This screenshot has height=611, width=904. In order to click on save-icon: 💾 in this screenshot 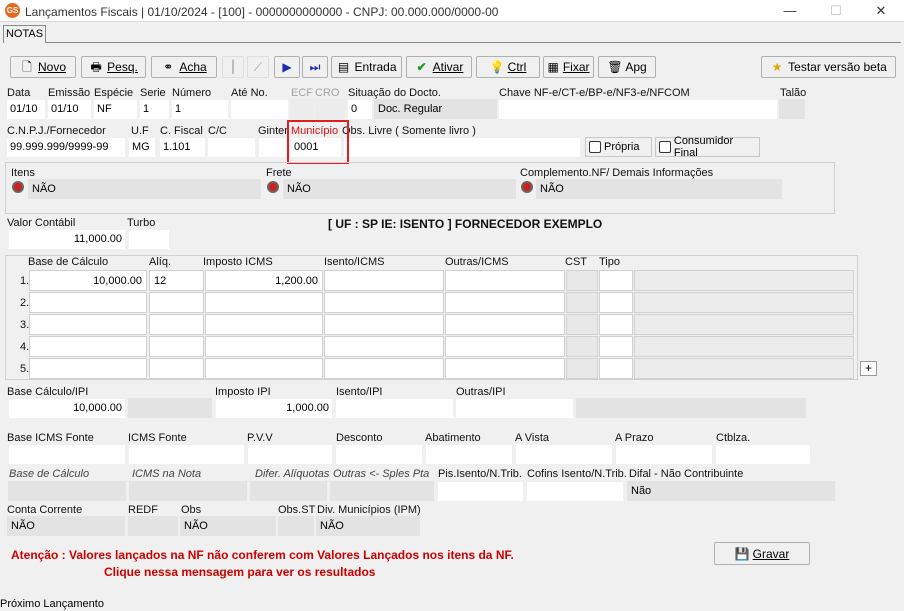, I will do `click(742, 553)`.